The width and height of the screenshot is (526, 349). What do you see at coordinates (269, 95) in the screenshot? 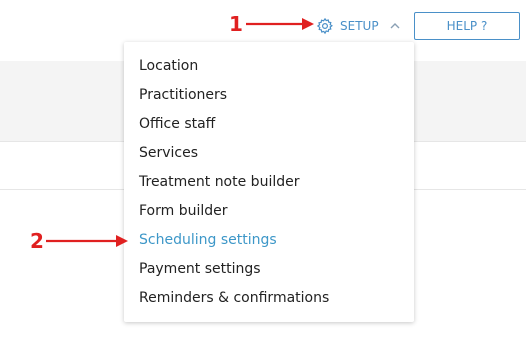
I see `menu-item-practitioners: Practitioners` at bounding box center [269, 95].